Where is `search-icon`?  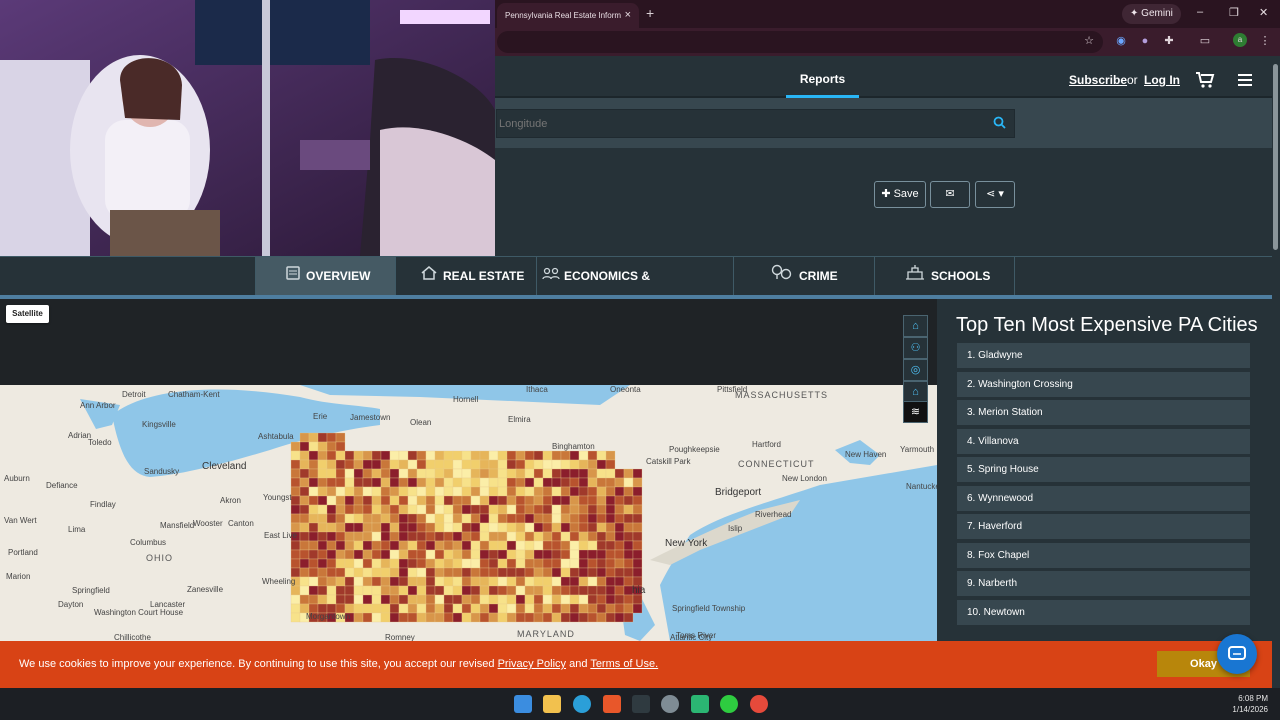
search-icon is located at coordinates (999, 125).